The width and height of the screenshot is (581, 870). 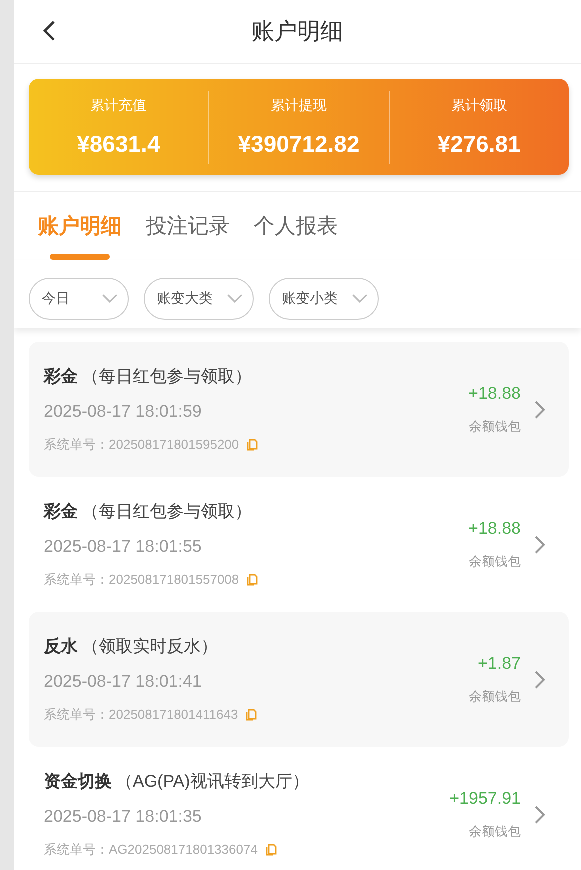 I want to click on record-time: 2025-08-17 18:01:41, so click(x=123, y=682).